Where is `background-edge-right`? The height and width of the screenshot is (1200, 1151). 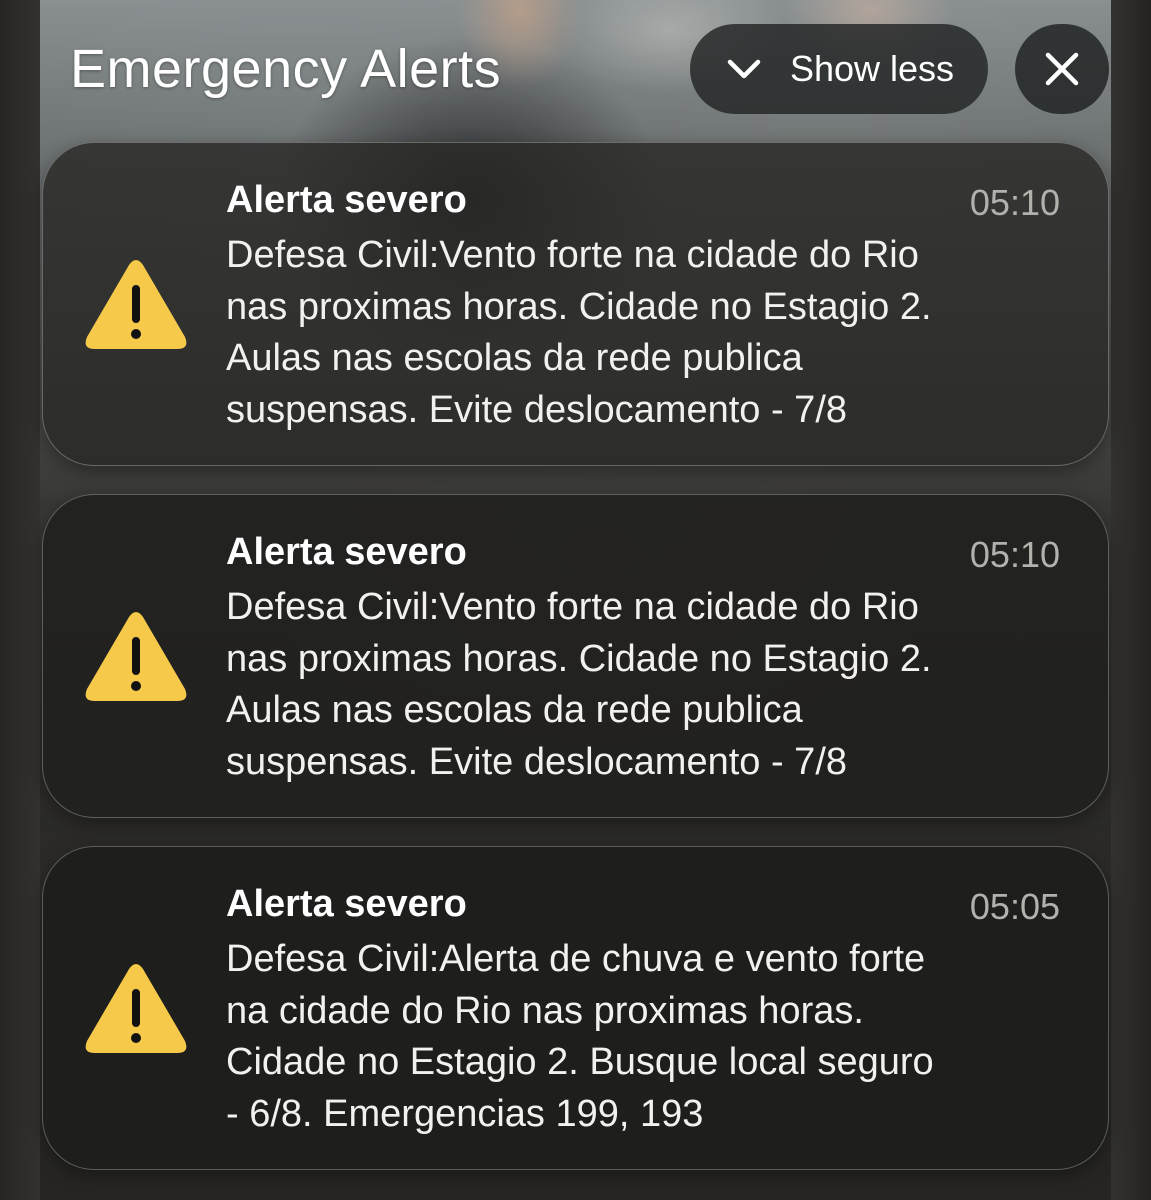
background-edge-right is located at coordinates (1131, 600).